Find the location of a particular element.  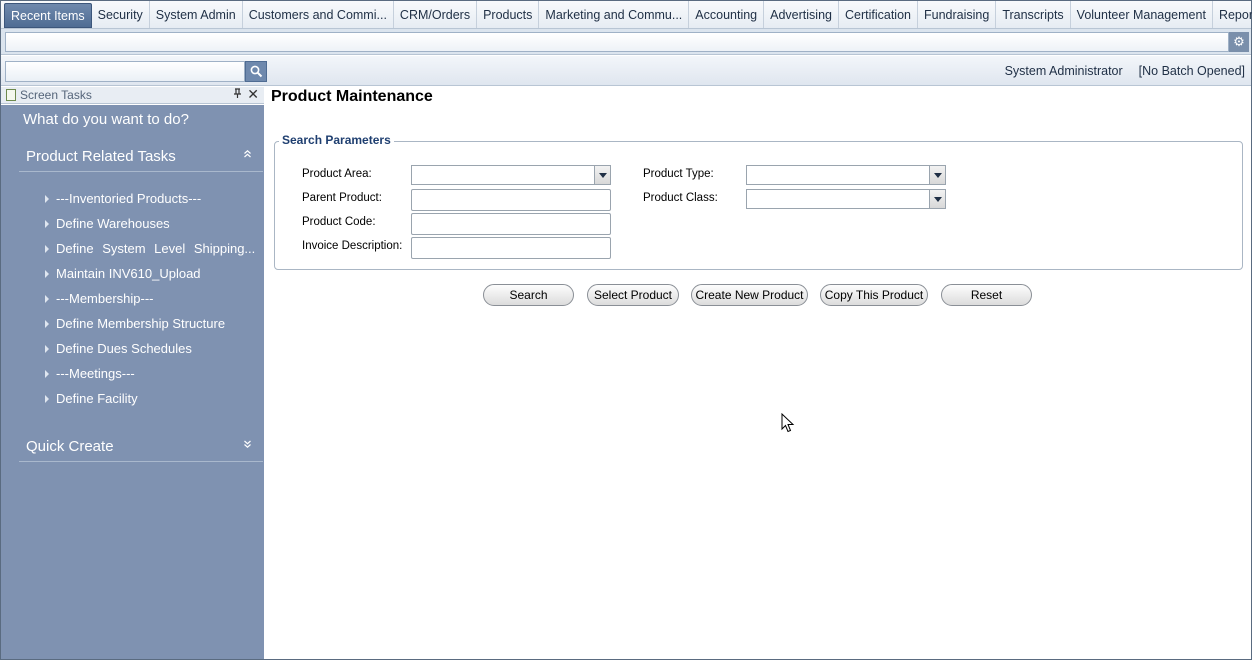

search-input is located at coordinates (125, 71).